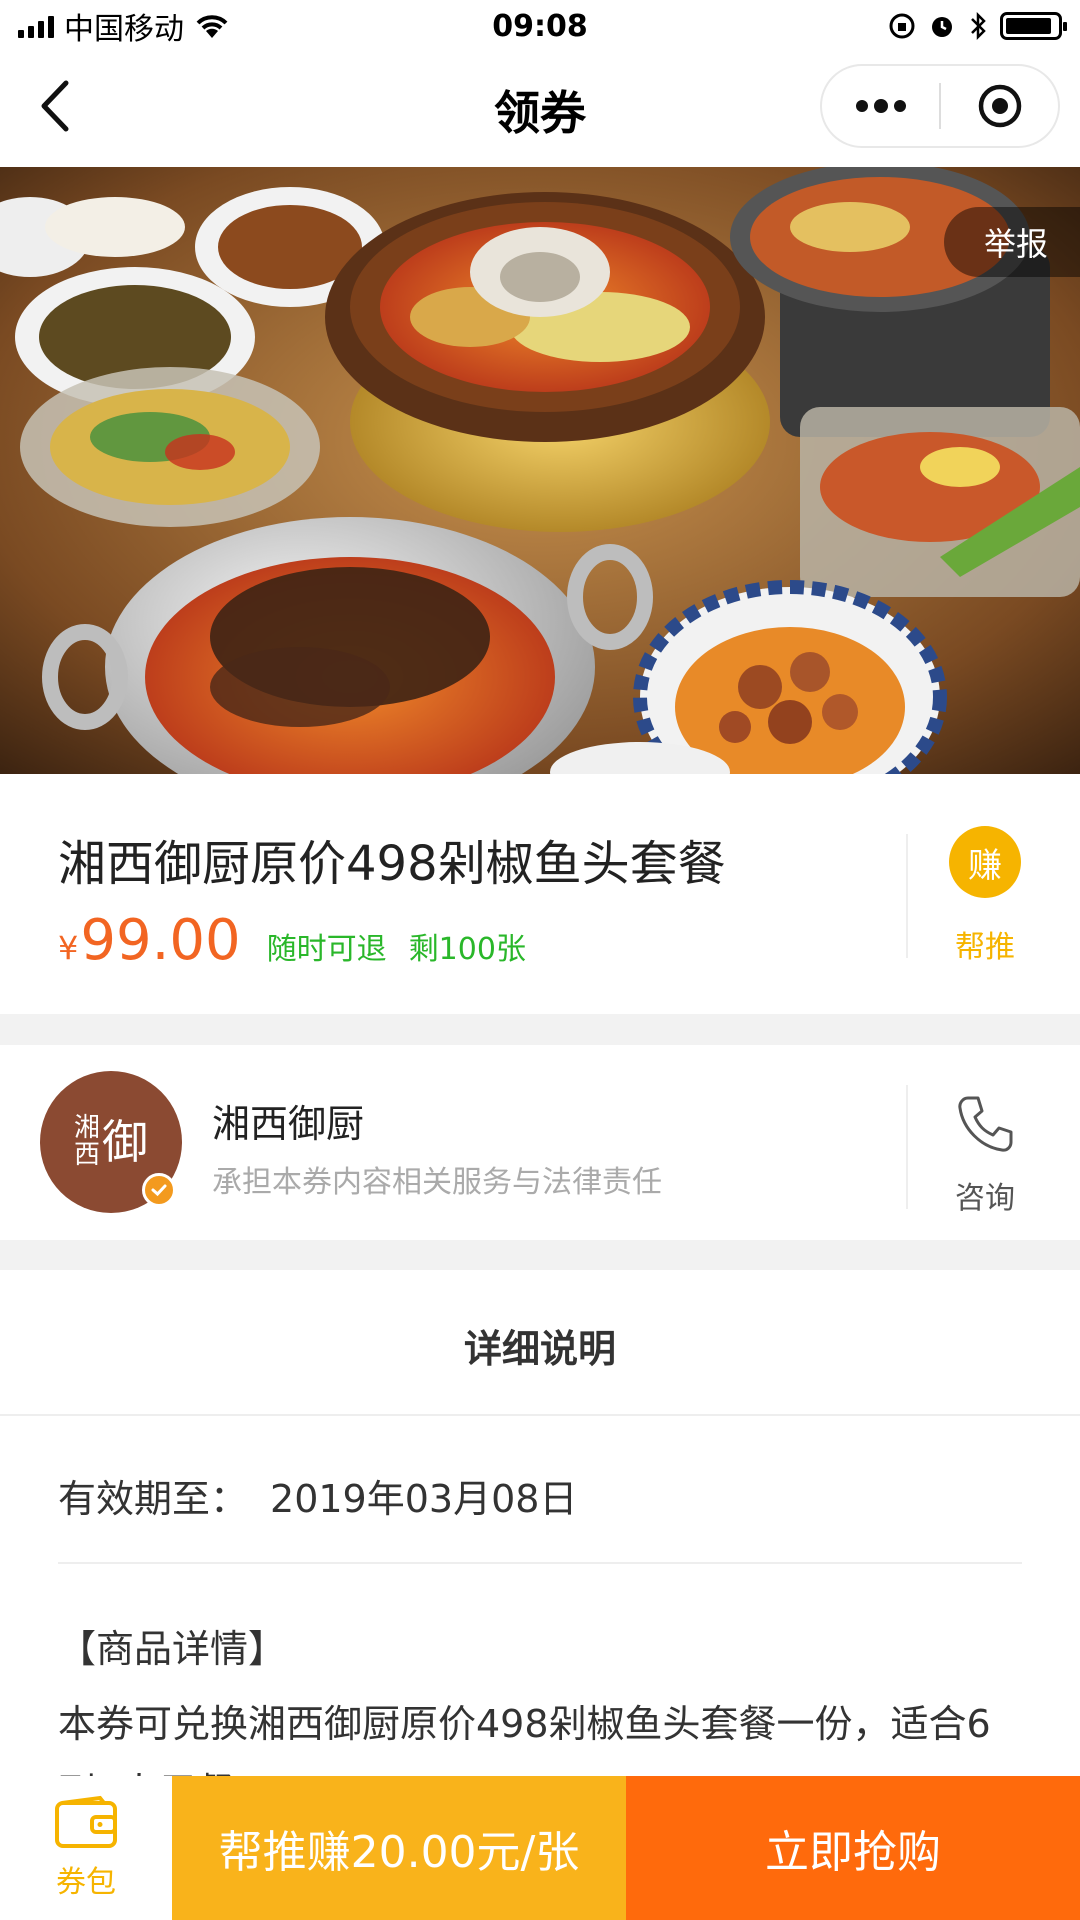 Image resolution: width=1080 pixels, height=1920 pixels. Describe the element at coordinates (86, 1127) in the screenshot. I see `avatar-char-1: 湘` at that location.